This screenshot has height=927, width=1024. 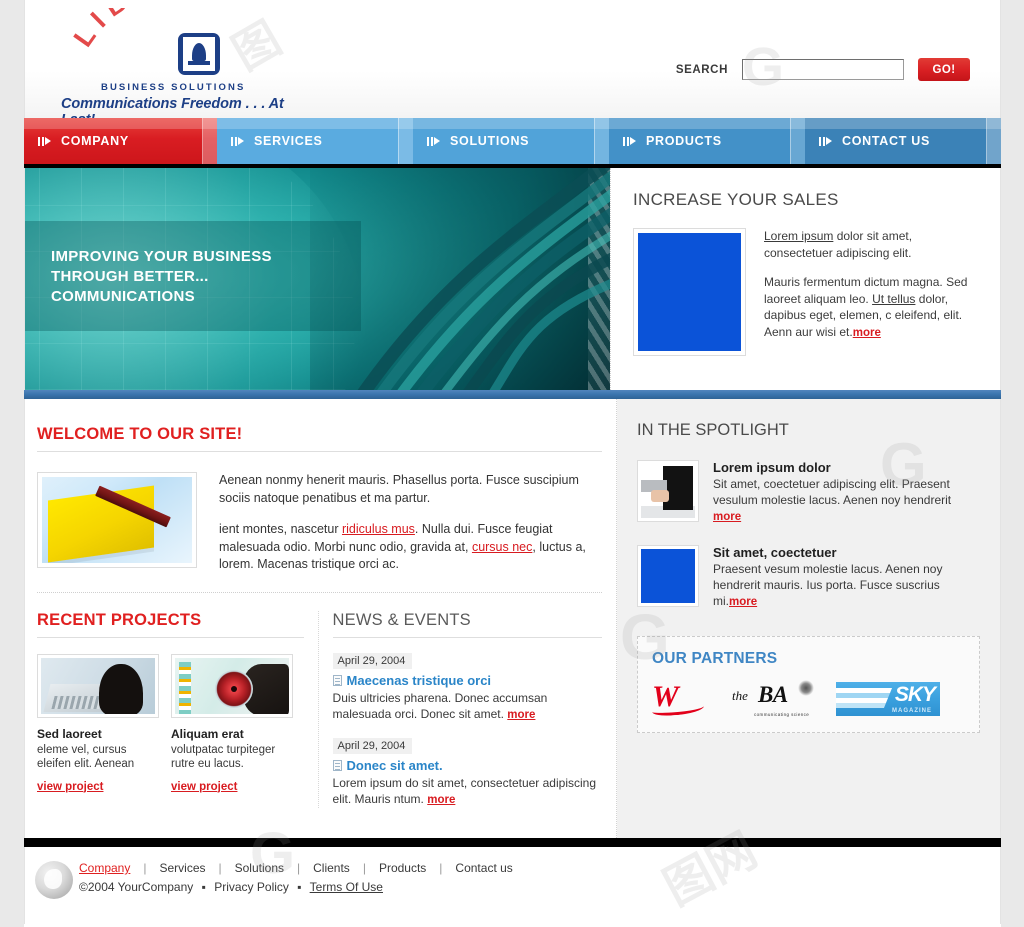 I want to click on project-description: eleme vel, cursus eleifen elit. Aenean, so click(x=86, y=757).